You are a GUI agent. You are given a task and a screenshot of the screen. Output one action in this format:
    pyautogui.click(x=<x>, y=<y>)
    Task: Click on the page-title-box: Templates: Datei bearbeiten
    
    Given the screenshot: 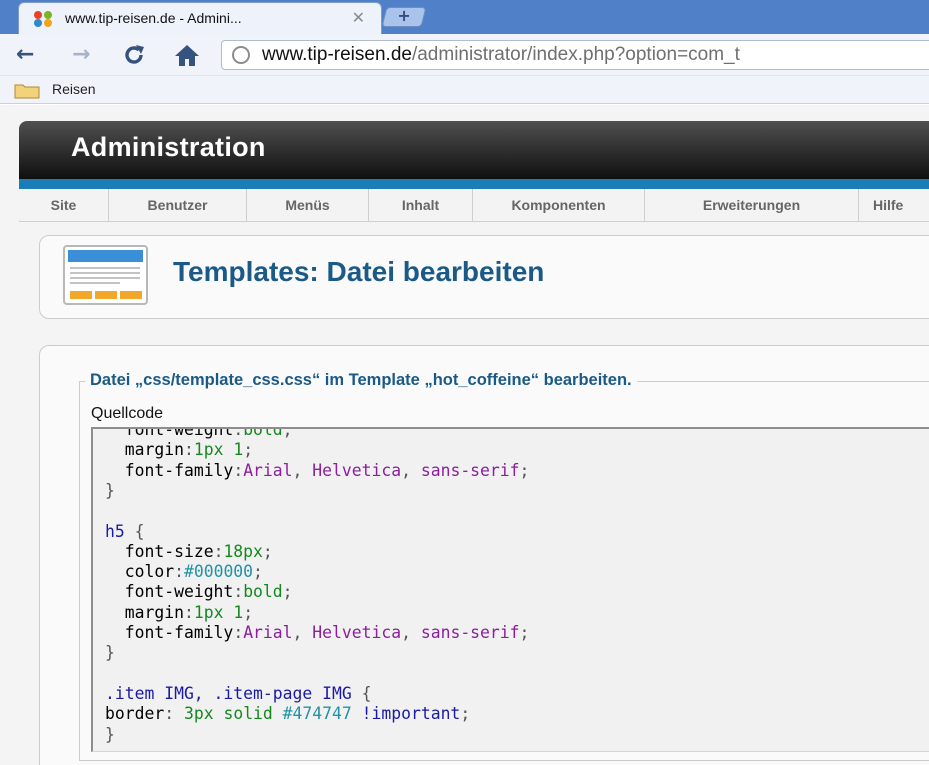 What is the action you would take?
    pyautogui.click(x=484, y=277)
    